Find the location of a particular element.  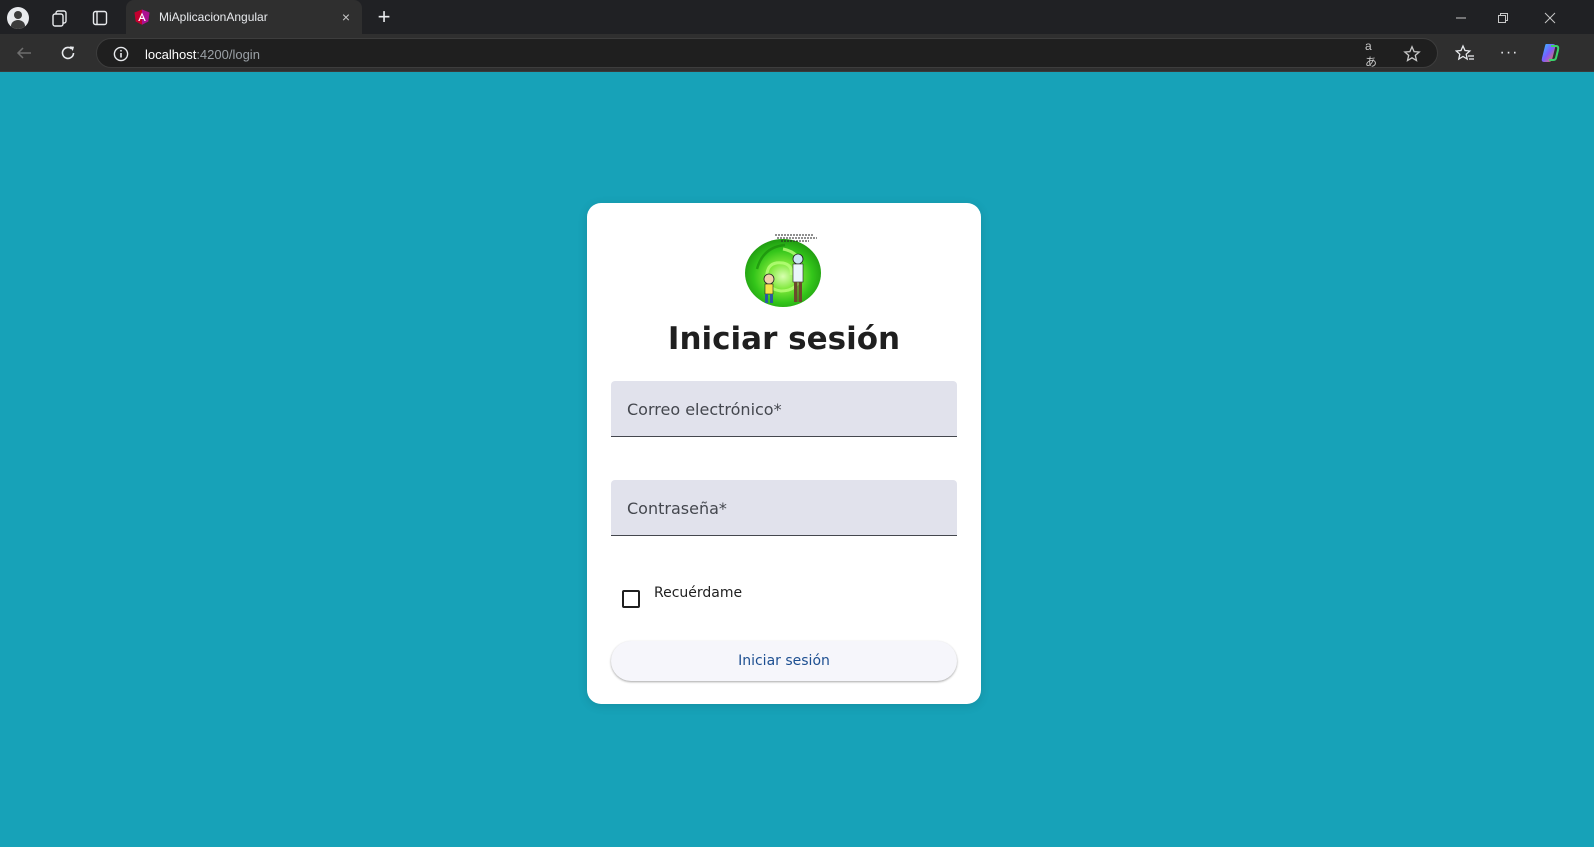

angular-favicon-icon is located at coordinates (142, 17).